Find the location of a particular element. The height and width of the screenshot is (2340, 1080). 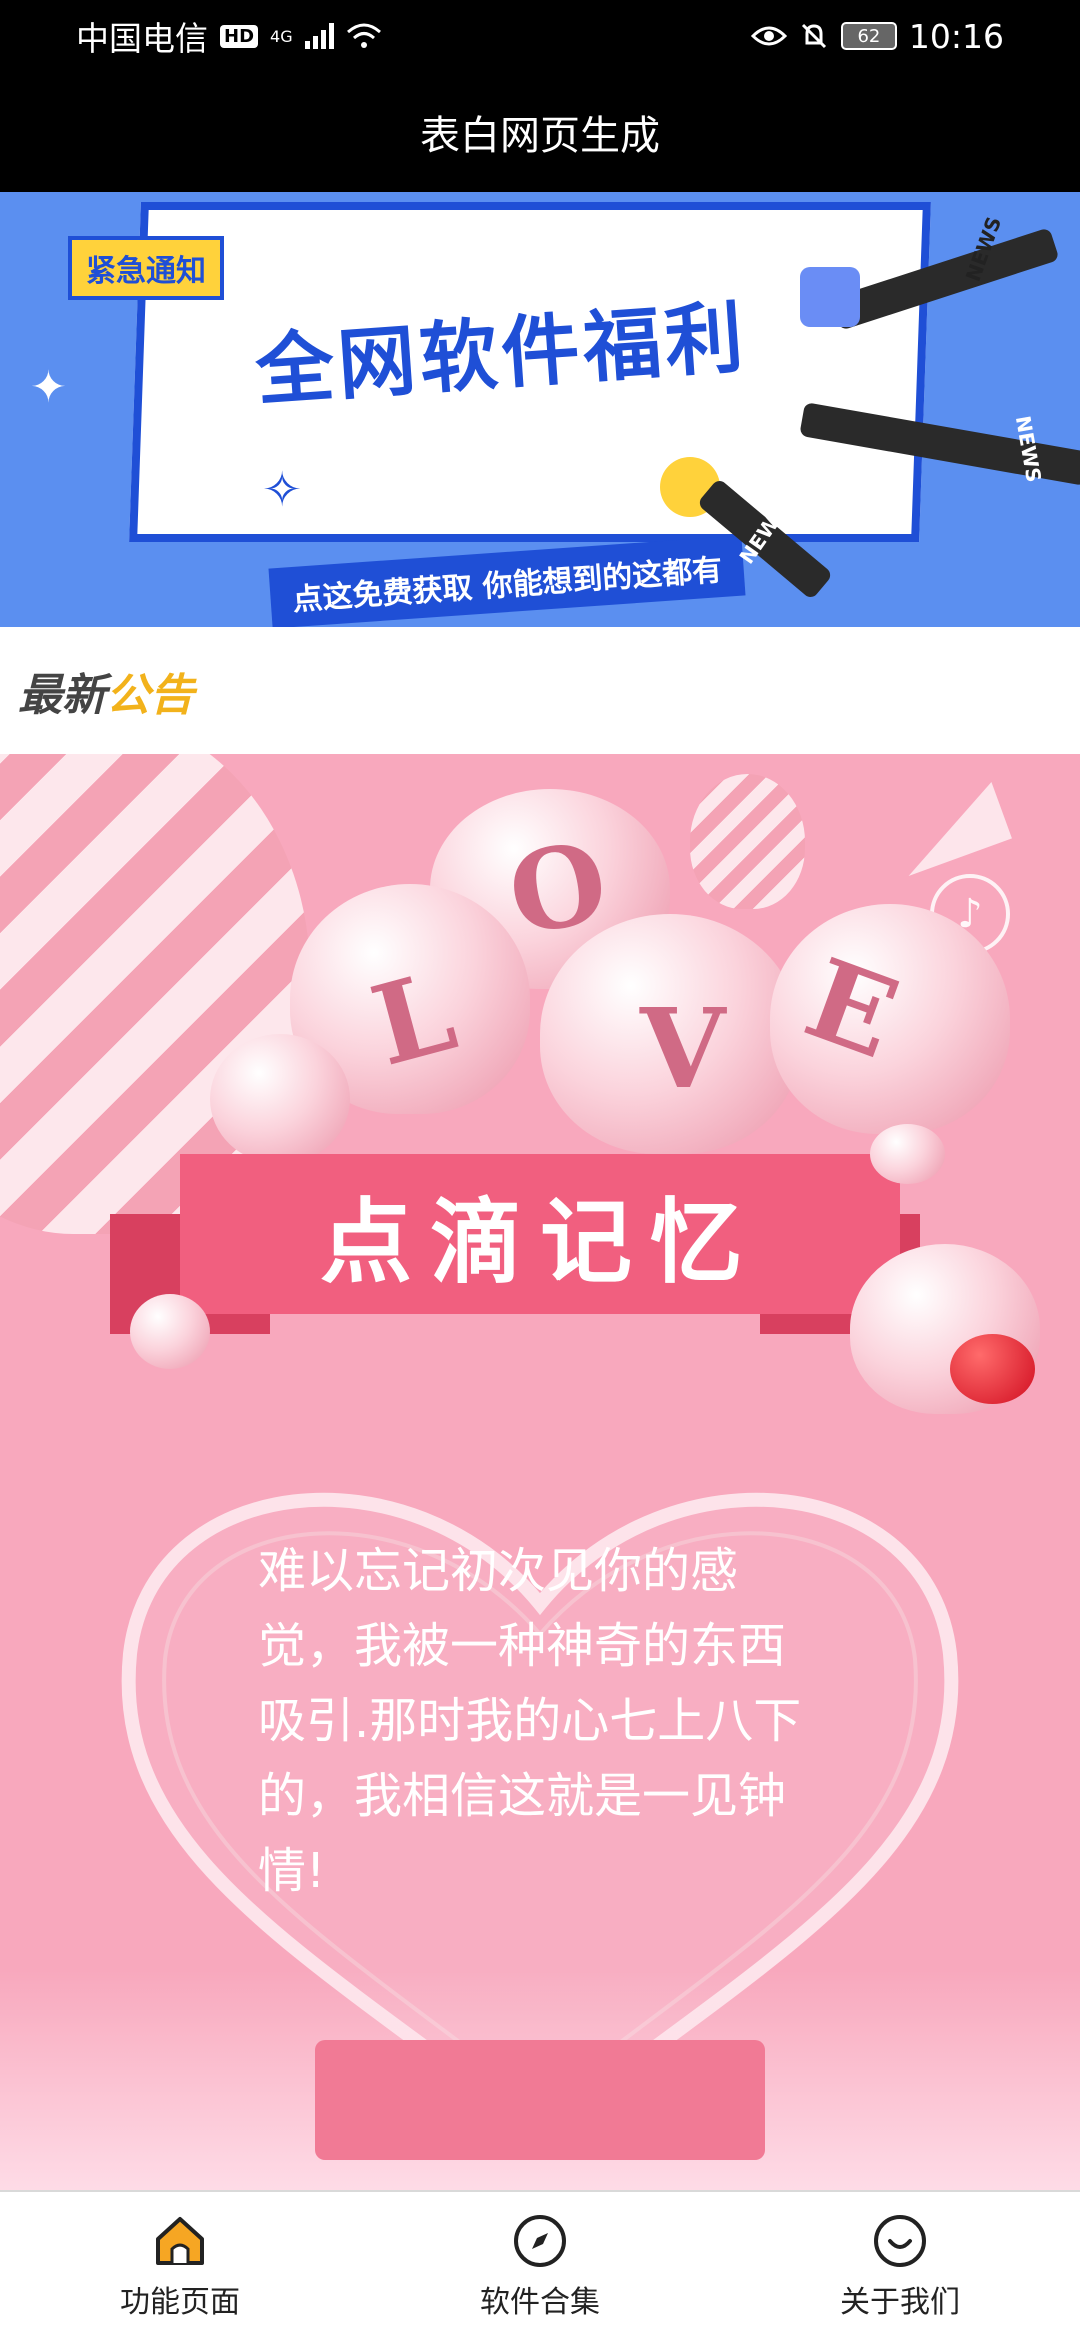

bottom-nav: 功能页面 软件合集 关于我们 is located at coordinates (540, 2265).